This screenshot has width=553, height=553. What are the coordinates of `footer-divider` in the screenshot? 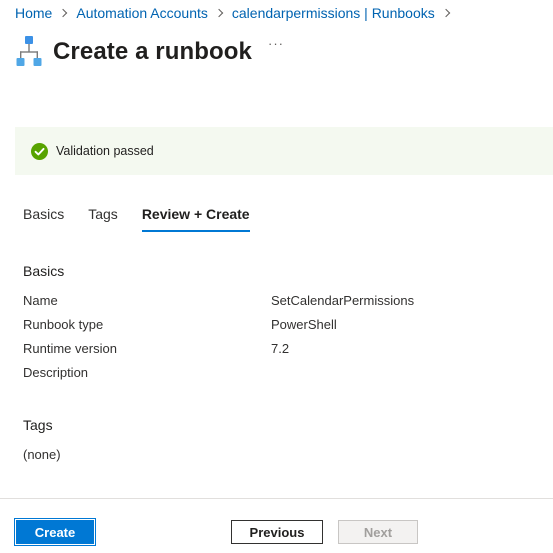 It's located at (276, 498).